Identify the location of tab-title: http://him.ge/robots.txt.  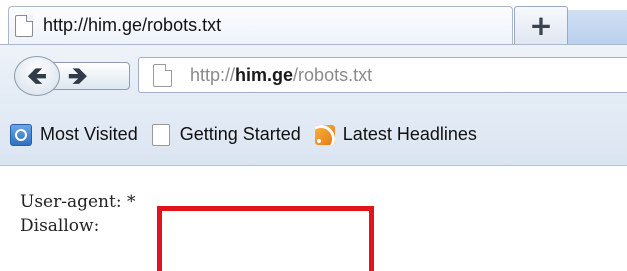
(132, 25).